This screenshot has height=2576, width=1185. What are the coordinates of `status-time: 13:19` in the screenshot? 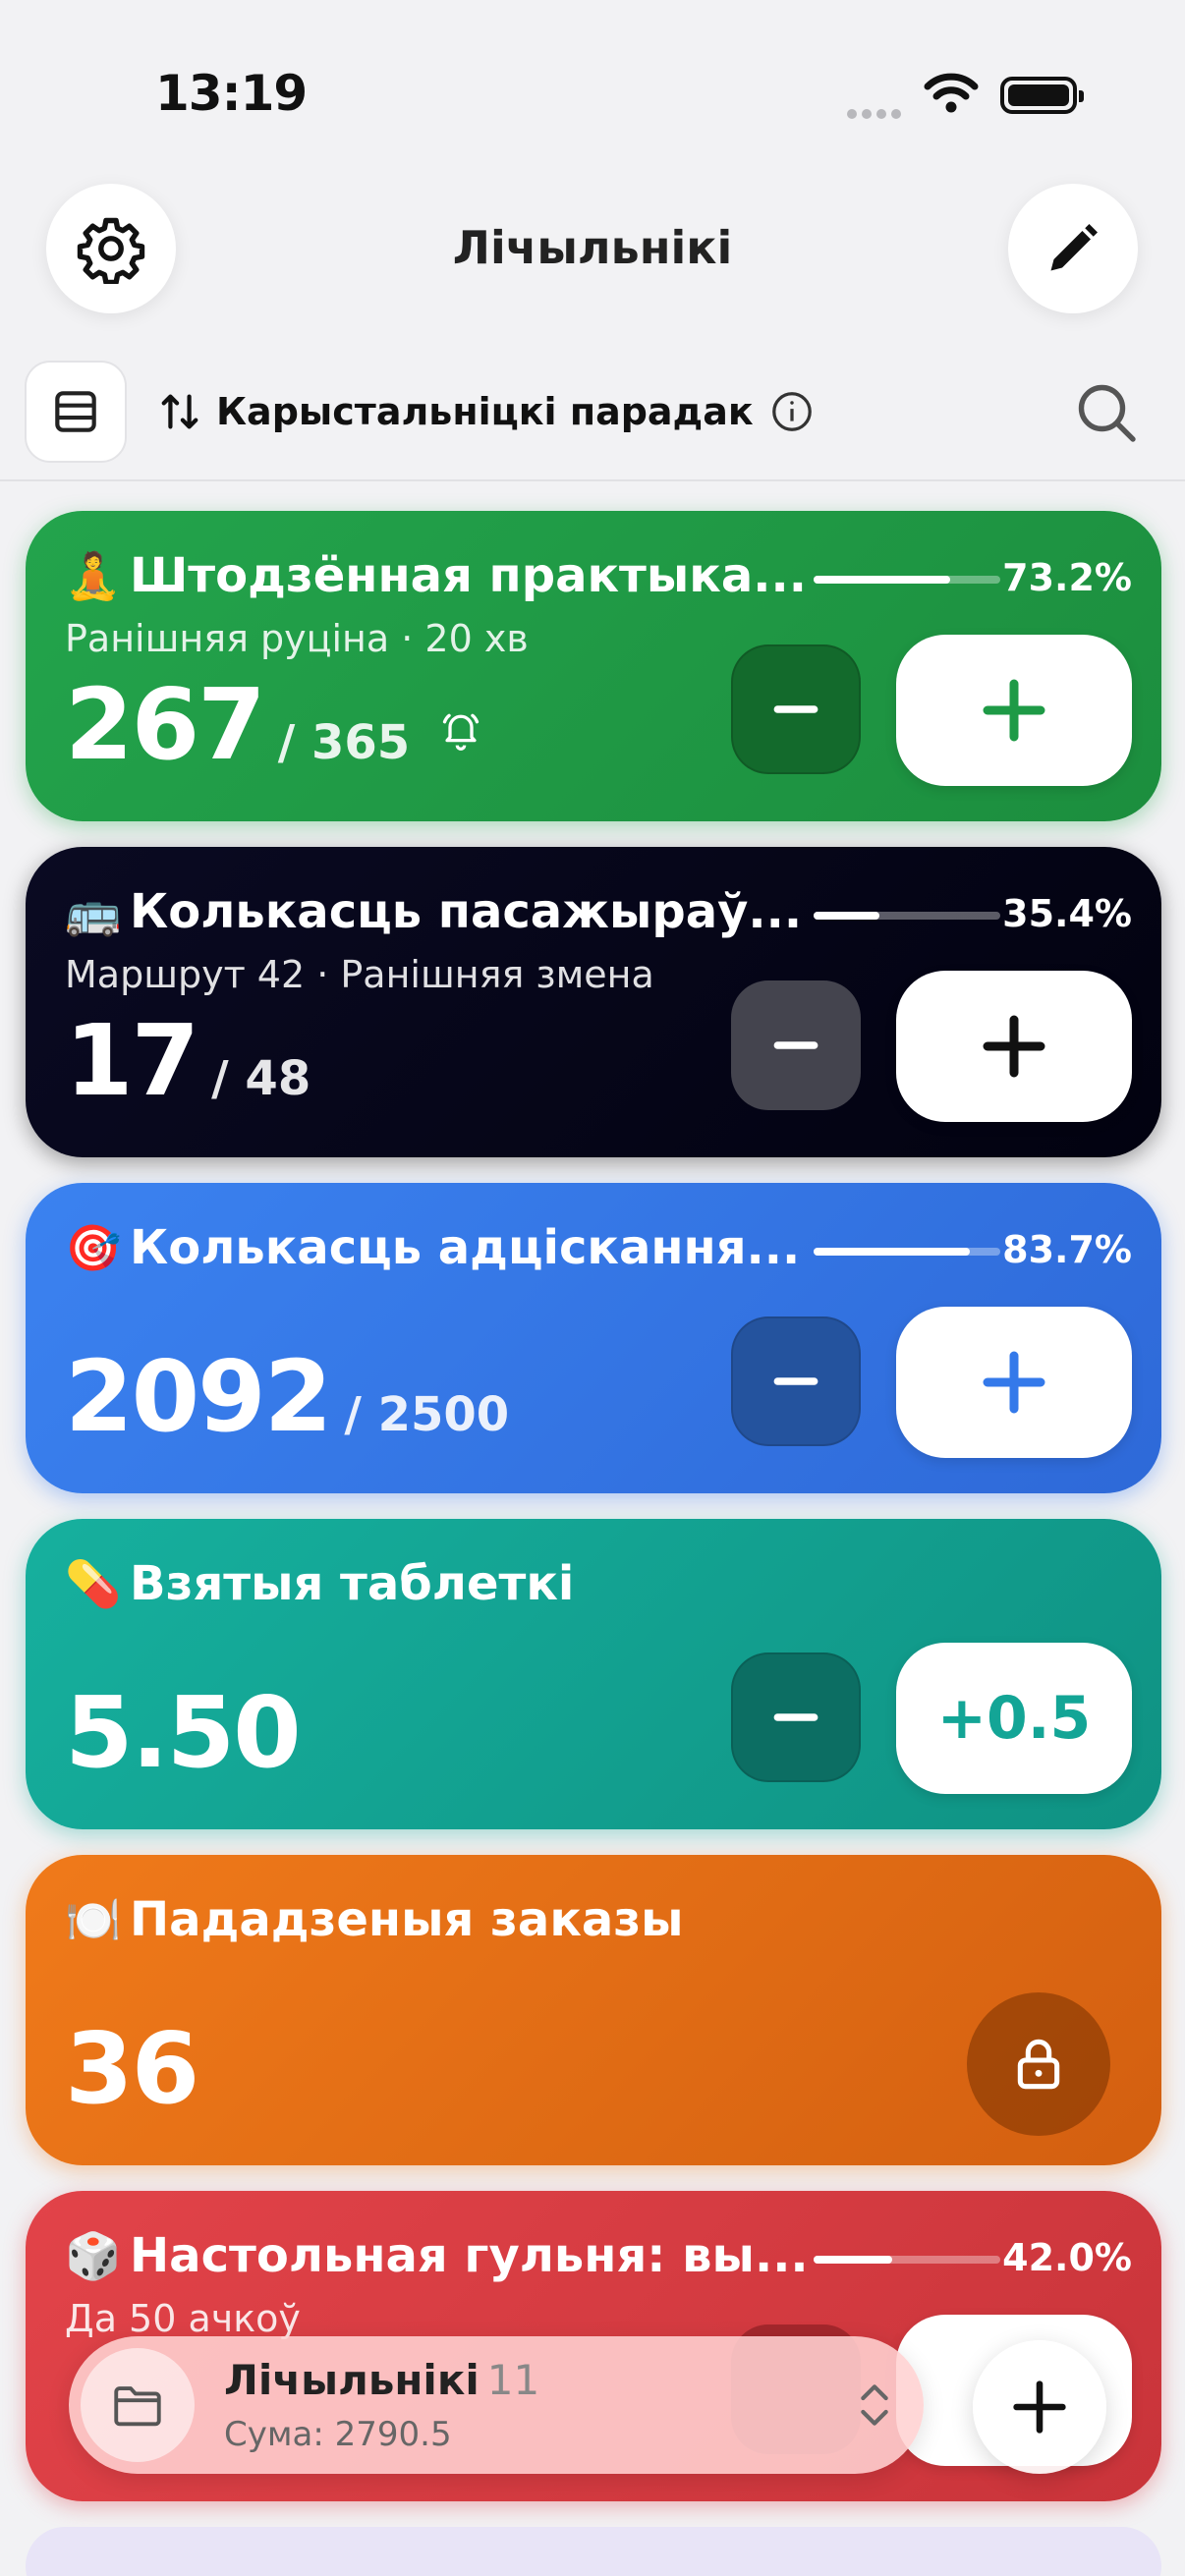 It's located at (232, 93).